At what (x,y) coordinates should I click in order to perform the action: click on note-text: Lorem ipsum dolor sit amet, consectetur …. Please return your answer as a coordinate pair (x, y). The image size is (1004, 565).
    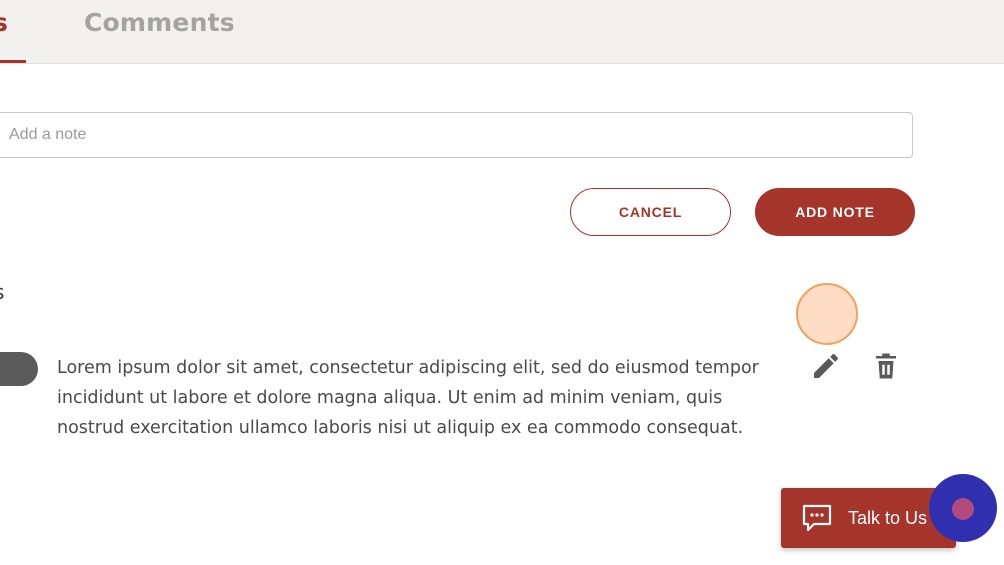
    Looking at the image, I should click on (408, 398).